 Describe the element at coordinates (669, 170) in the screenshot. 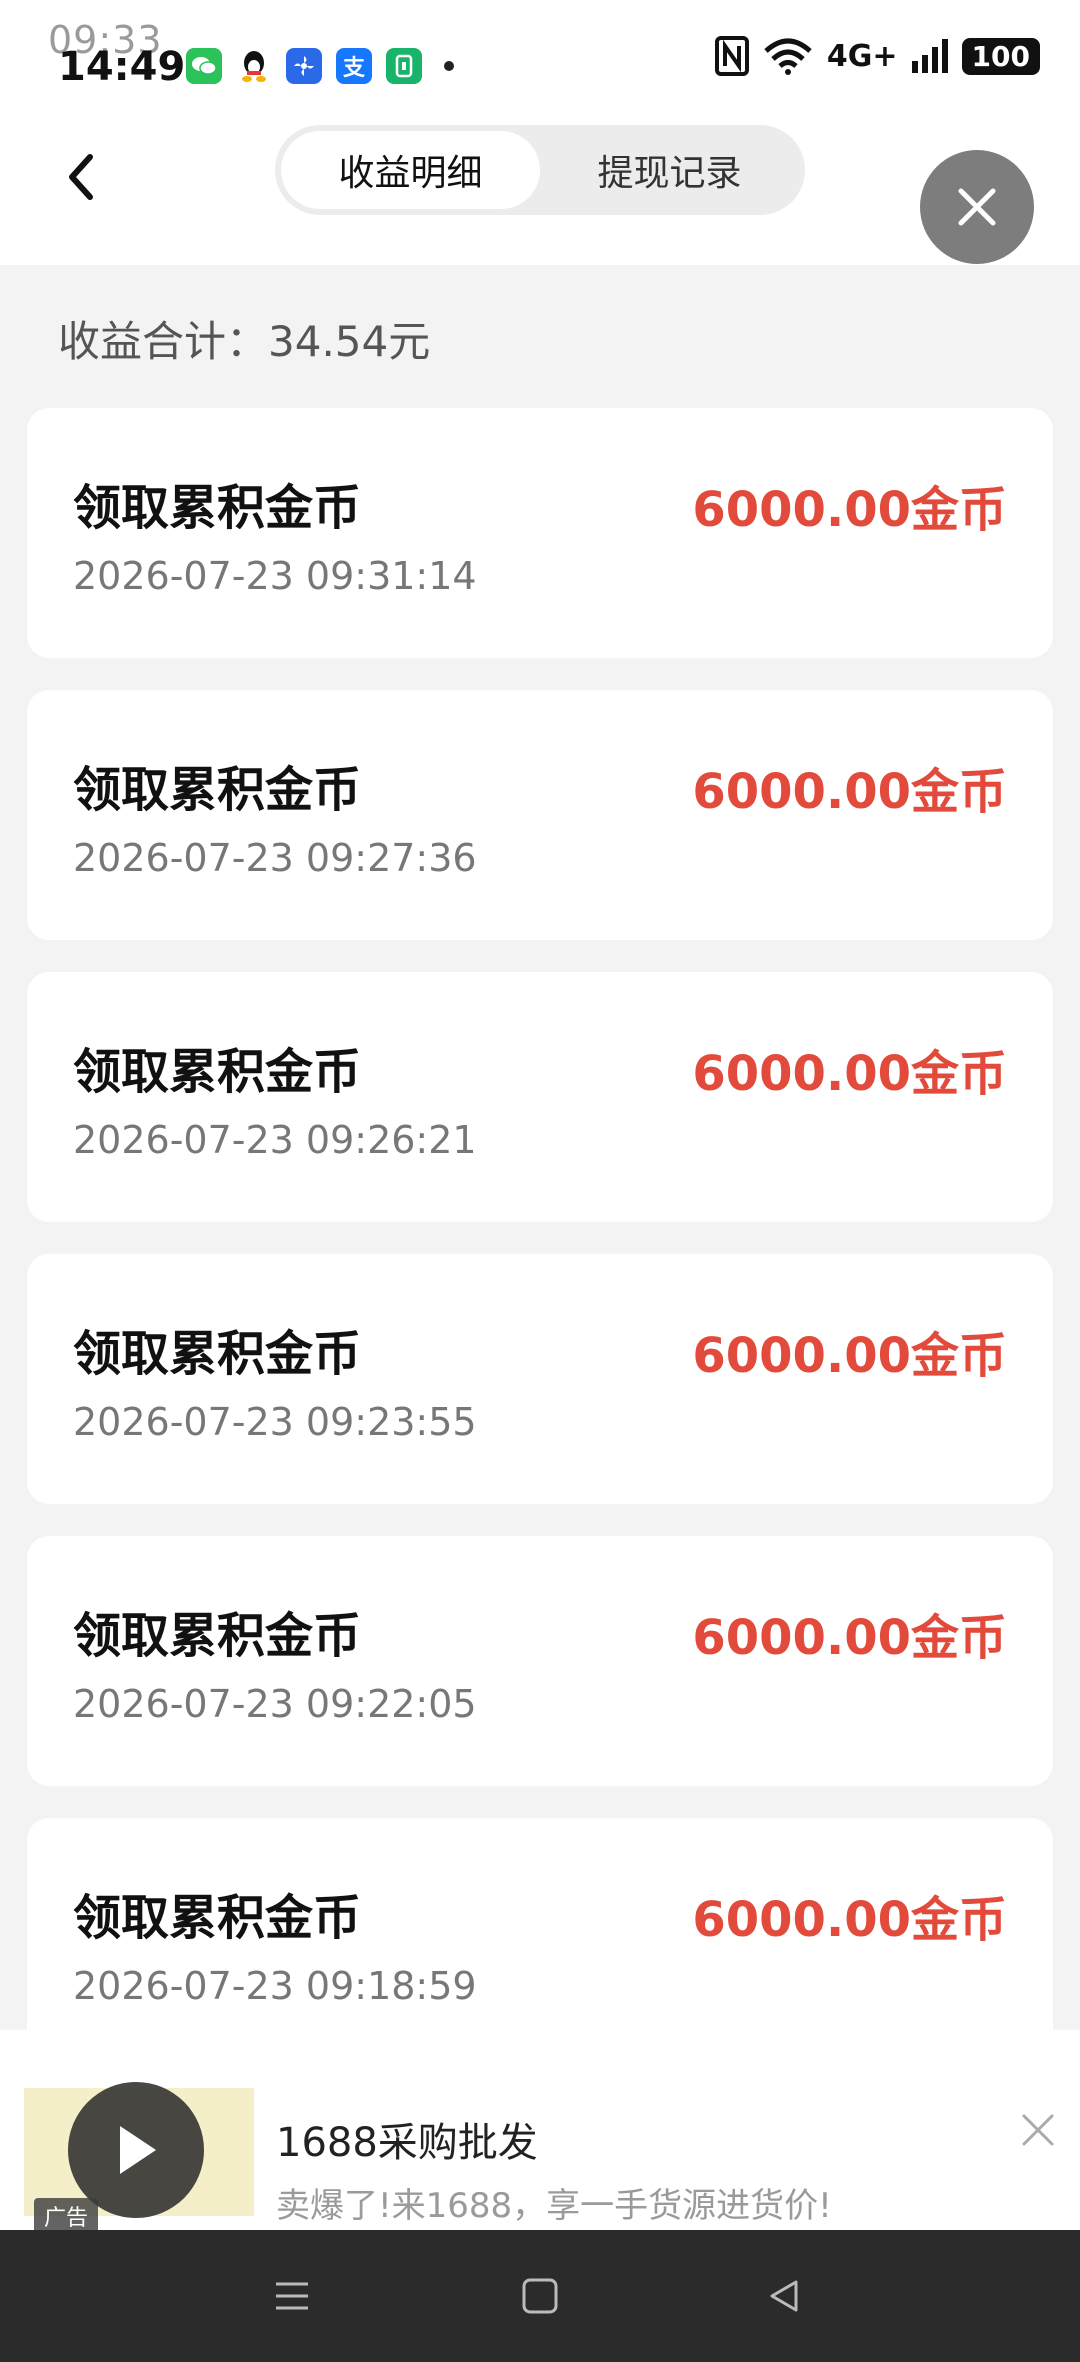

I see `tab-withdraw-records: 提现记录` at that location.